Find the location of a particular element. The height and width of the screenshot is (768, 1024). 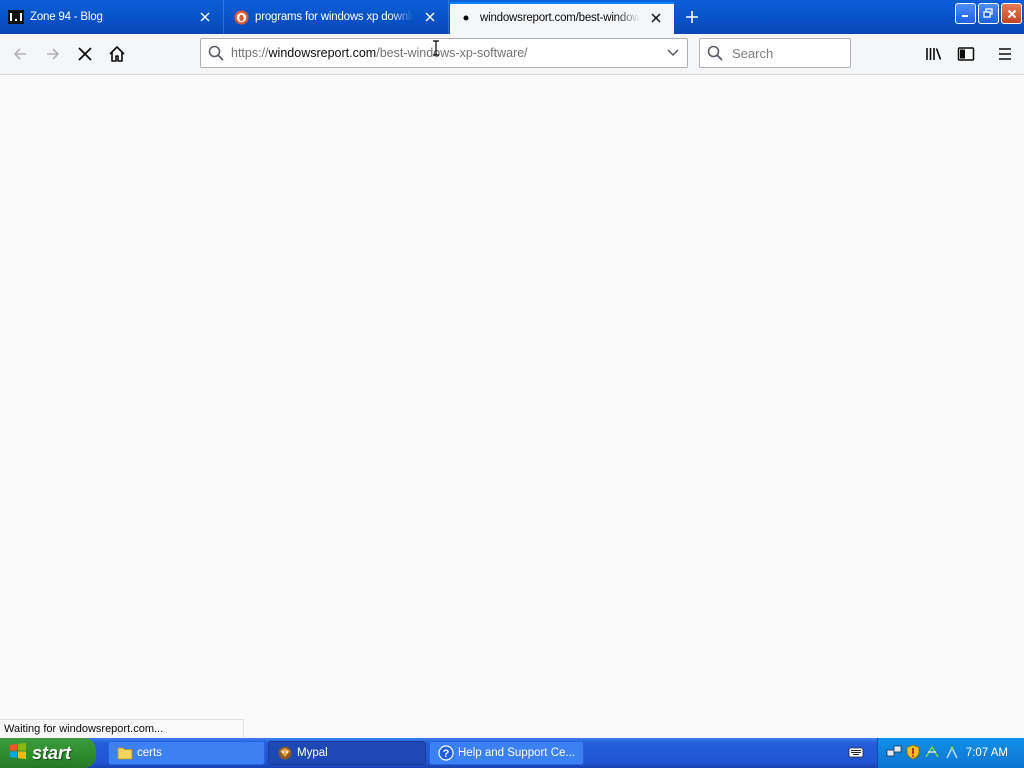

sidebar-toggle-button is located at coordinates (966, 54).